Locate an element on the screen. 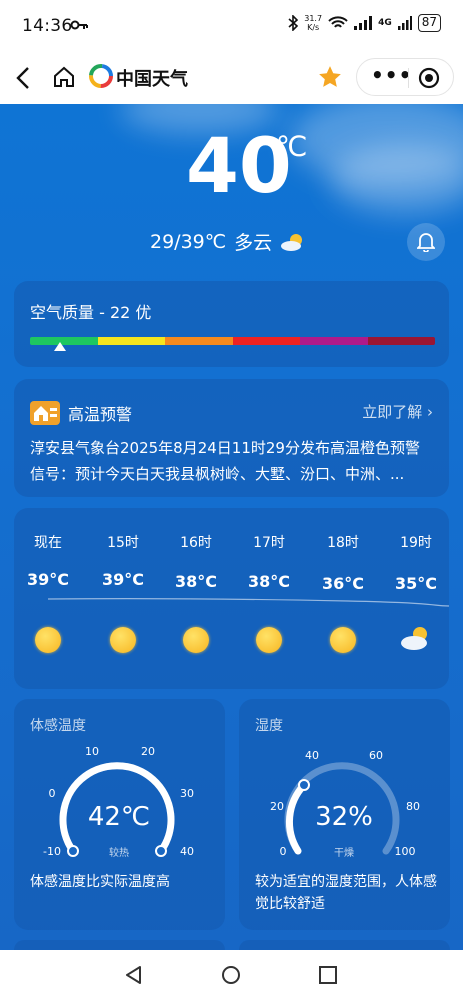  hour-label: 15时 is located at coordinates (123, 543).